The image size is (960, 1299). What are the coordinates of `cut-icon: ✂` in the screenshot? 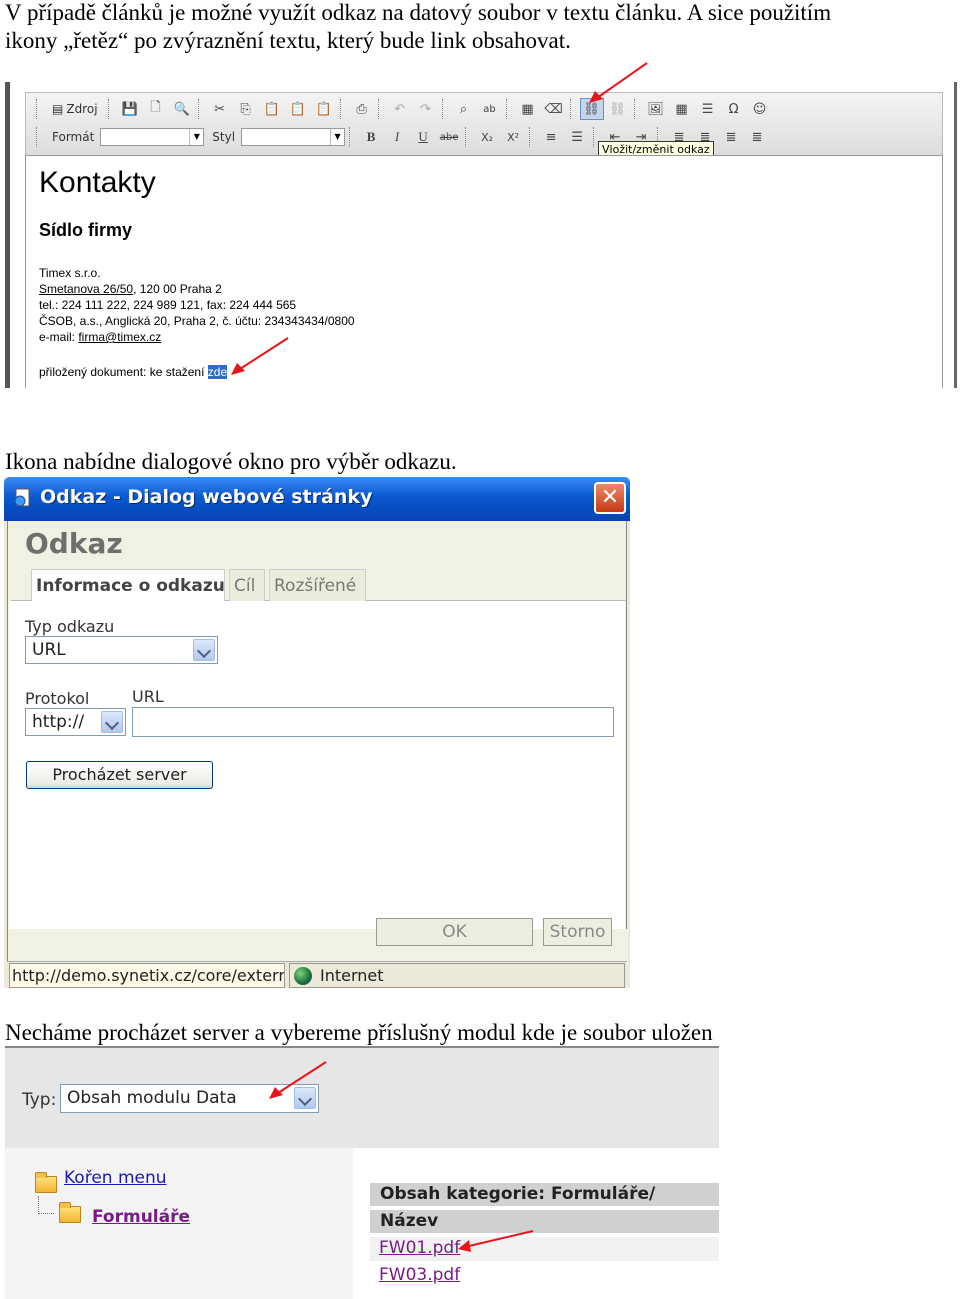 It's located at (220, 109).